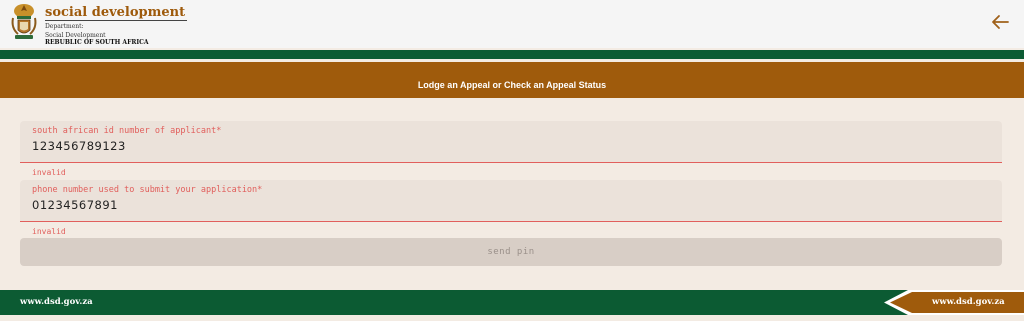 Image resolution: width=1024 pixels, height=321 pixels. What do you see at coordinates (116, 13) in the screenshot?
I see `brand-title: social development` at bounding box center [116, 13].